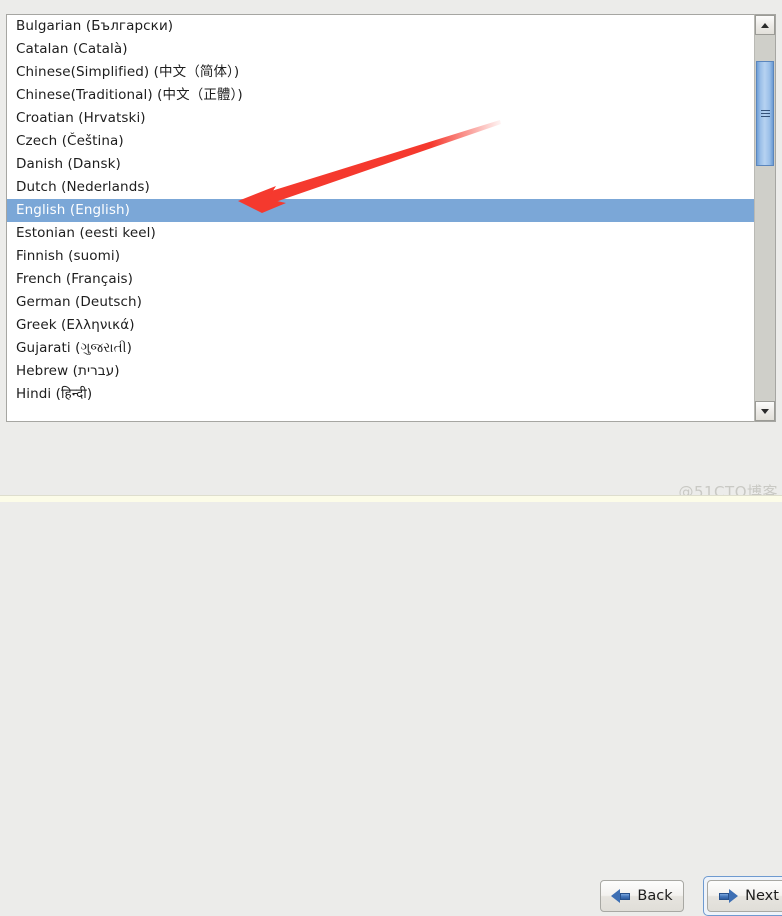  I want to click on language-list-item: Hindi (हिन्दी), so click(380, 394).